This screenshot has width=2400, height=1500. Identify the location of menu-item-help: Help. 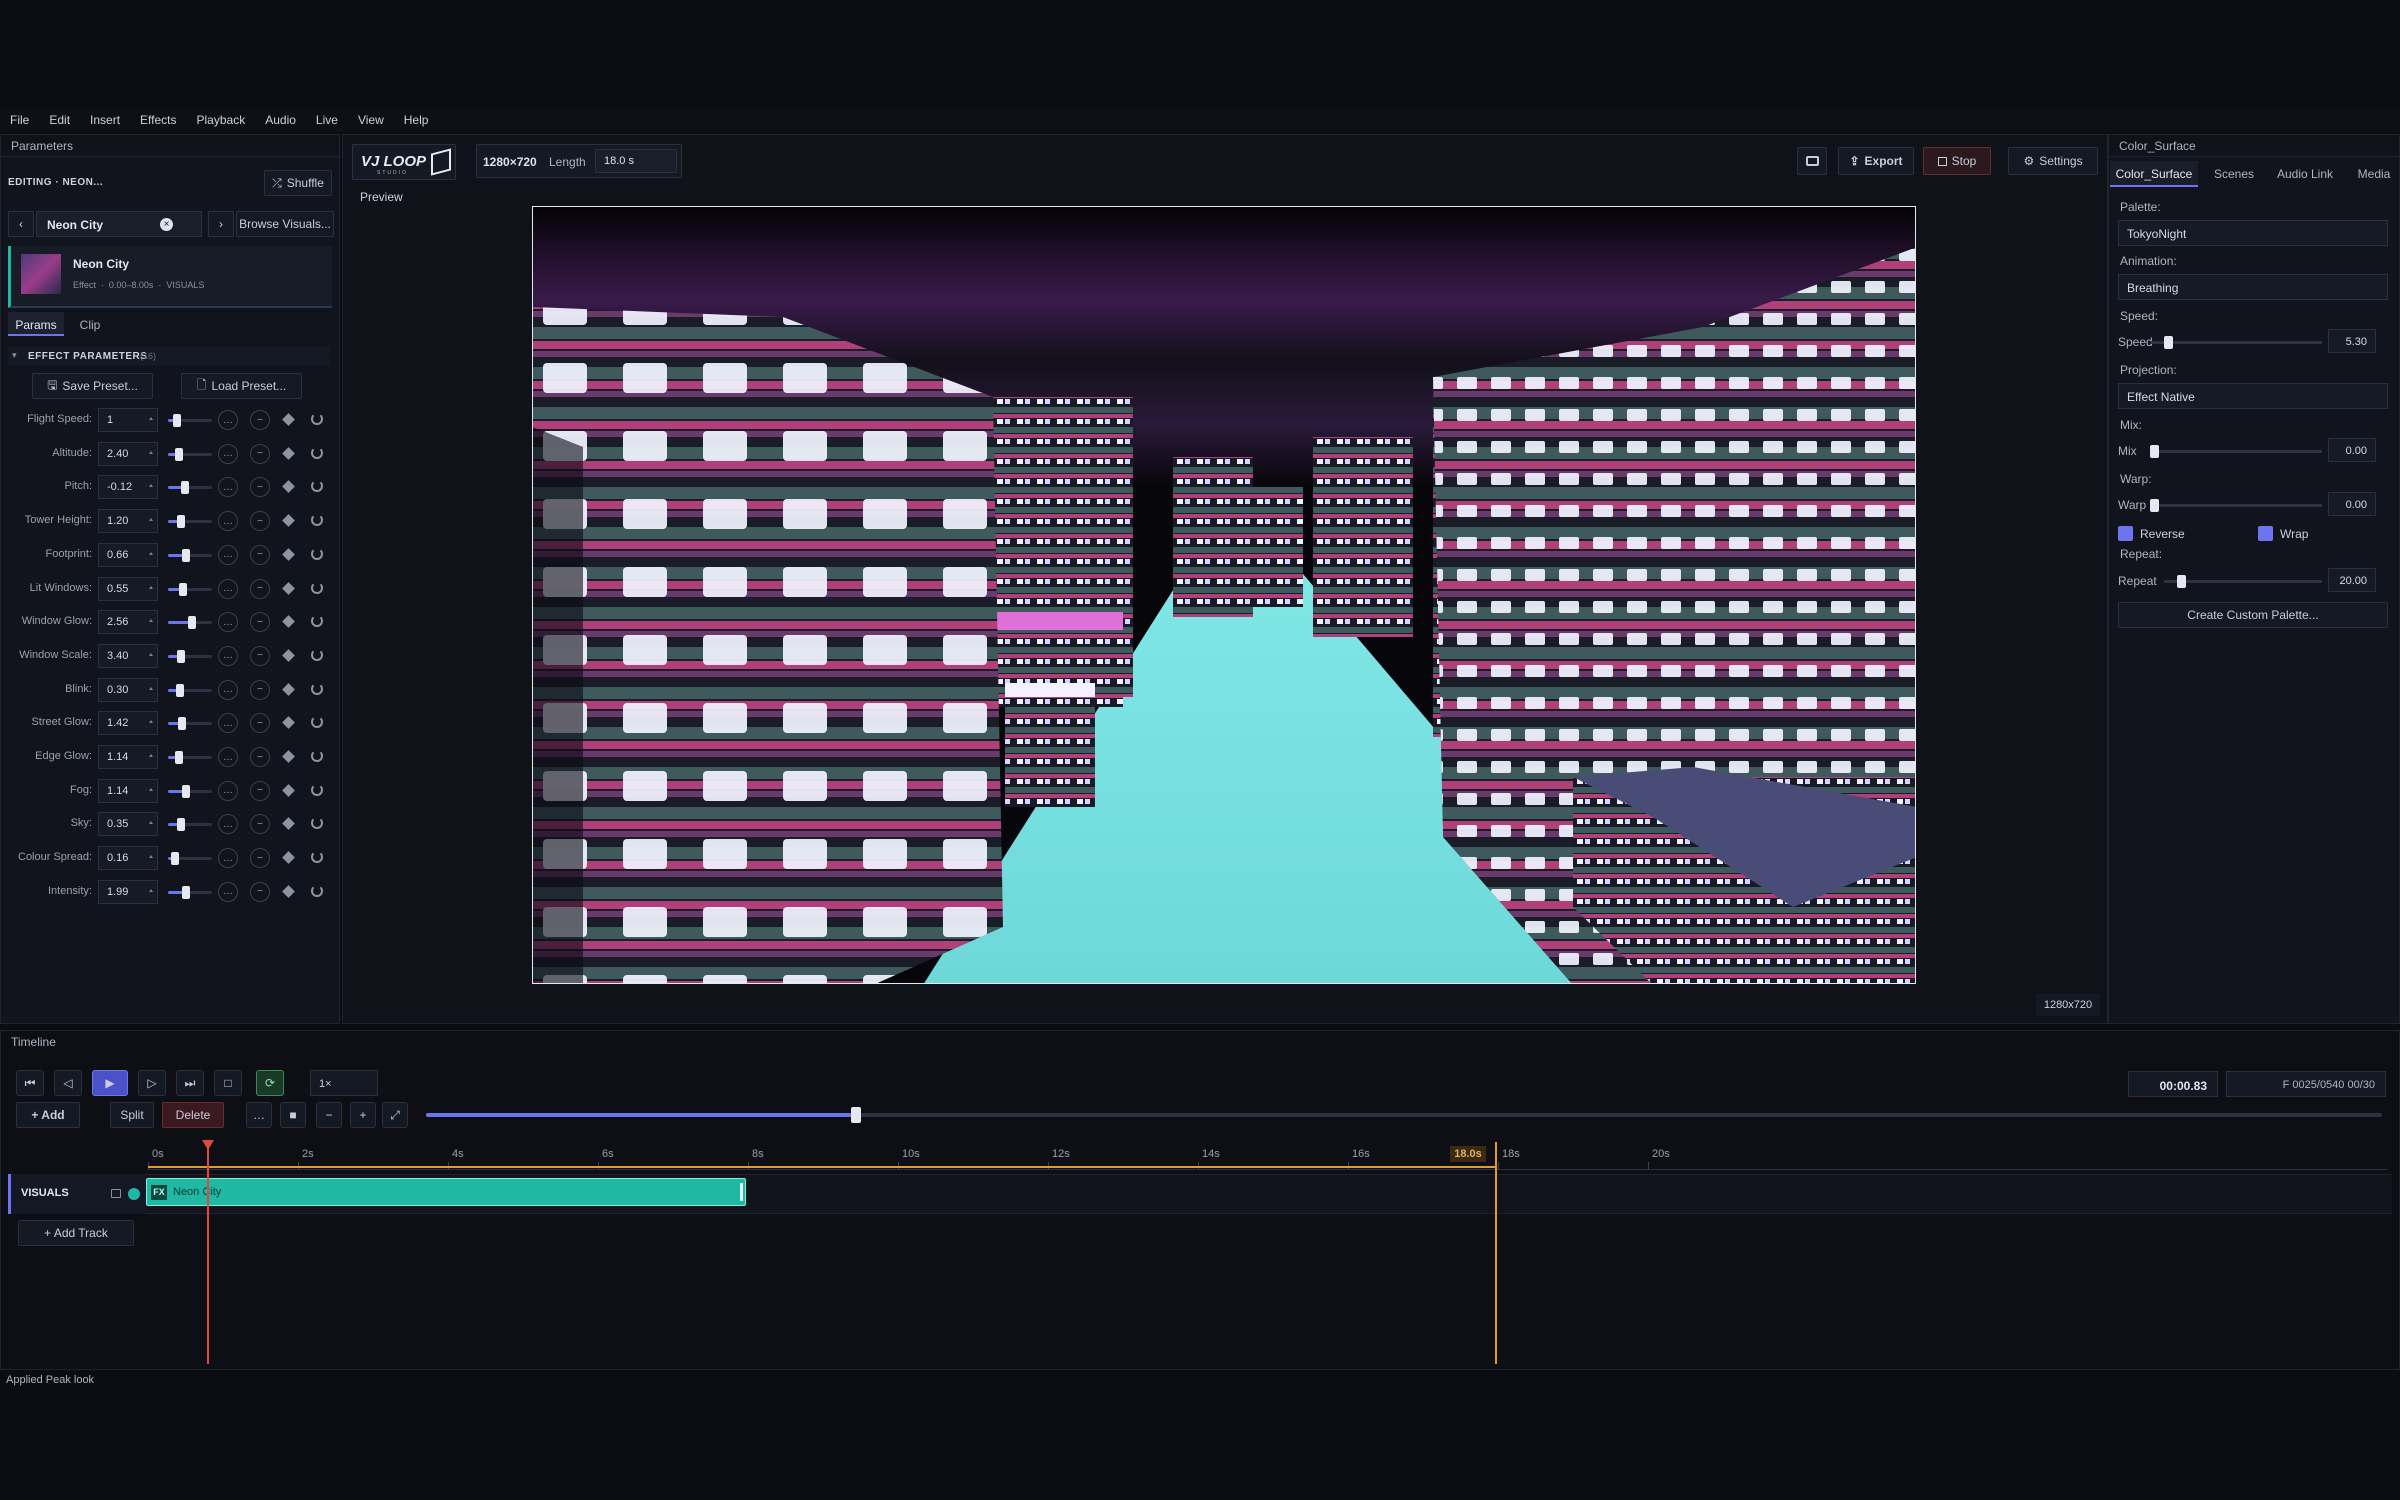
(416, 120).